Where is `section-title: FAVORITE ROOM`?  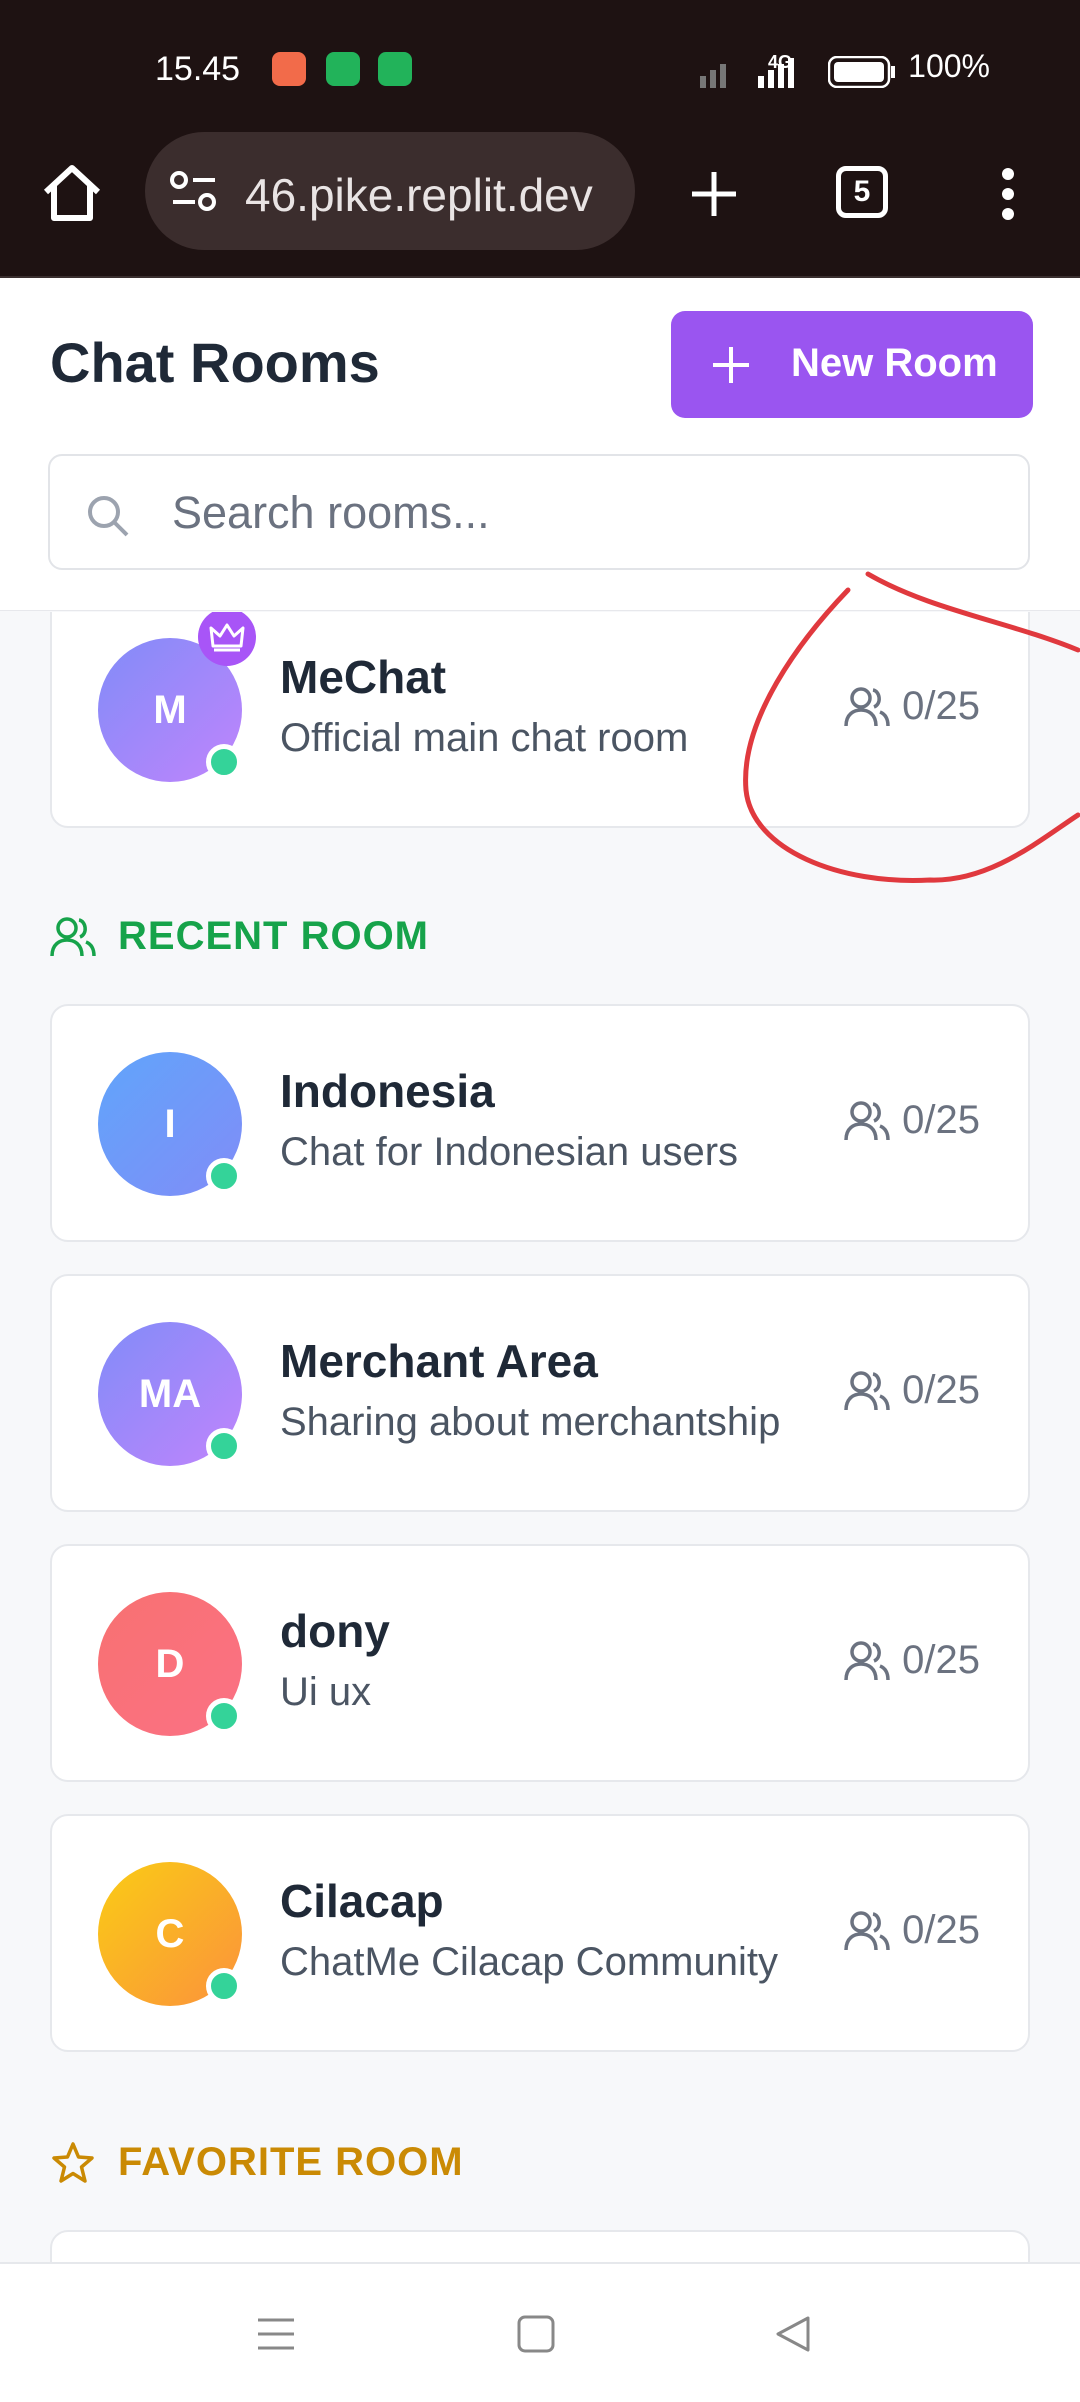 section-title: FAVORITE ROOM is located at coordinates (291, 2162).